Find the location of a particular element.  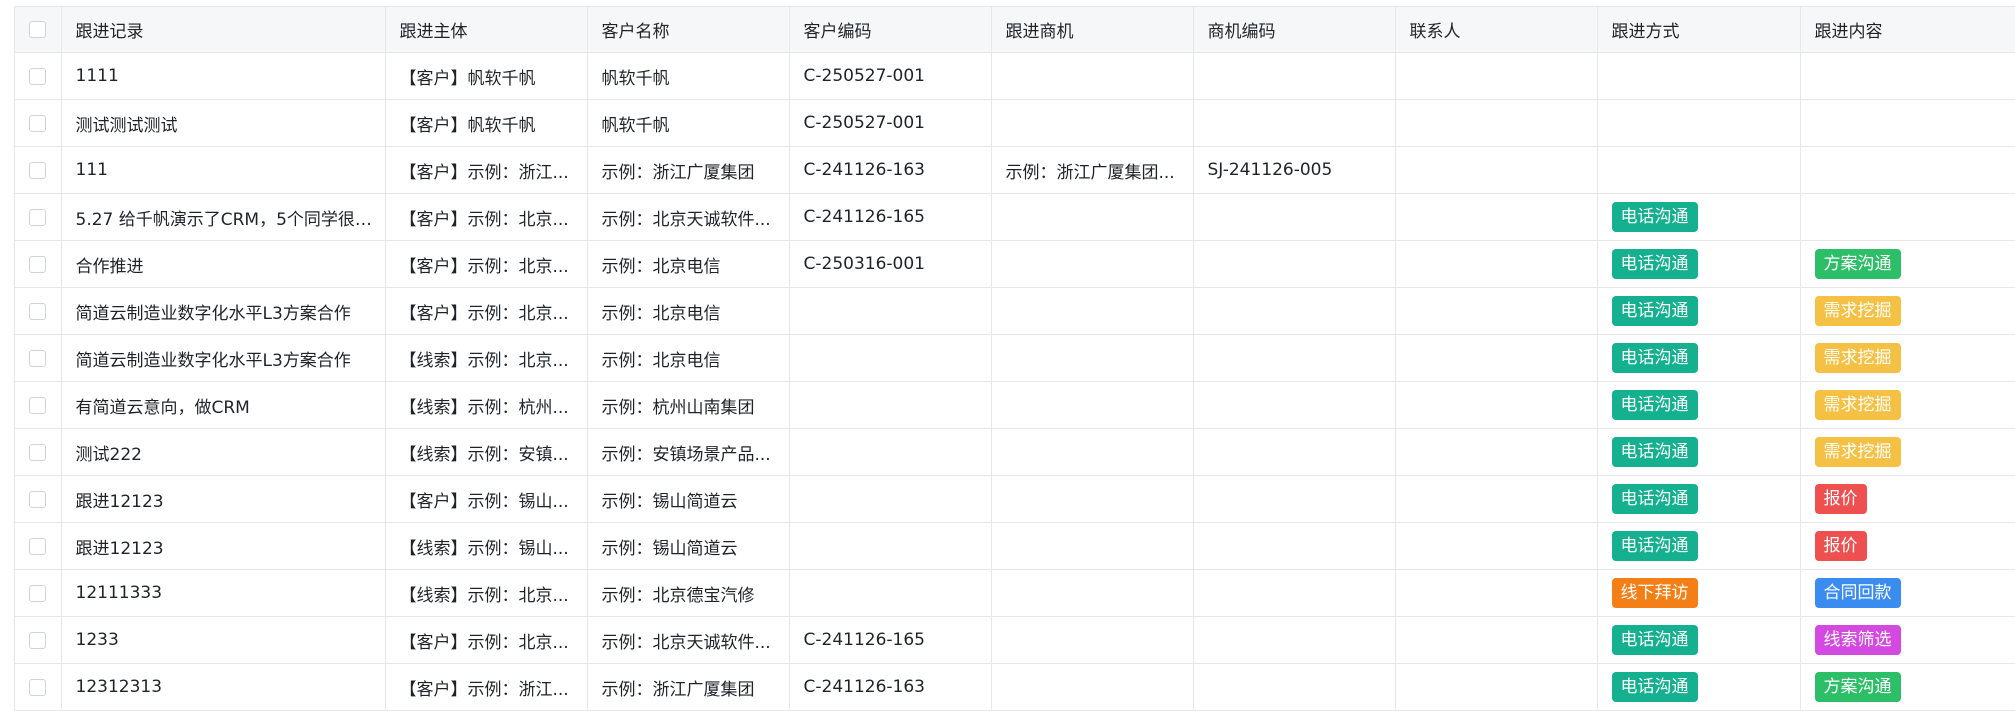

table-row: 测试测试测试 【客户】帆软千帆 帆软千帆 C-250527-001 is located at coordinates (1015, 123).